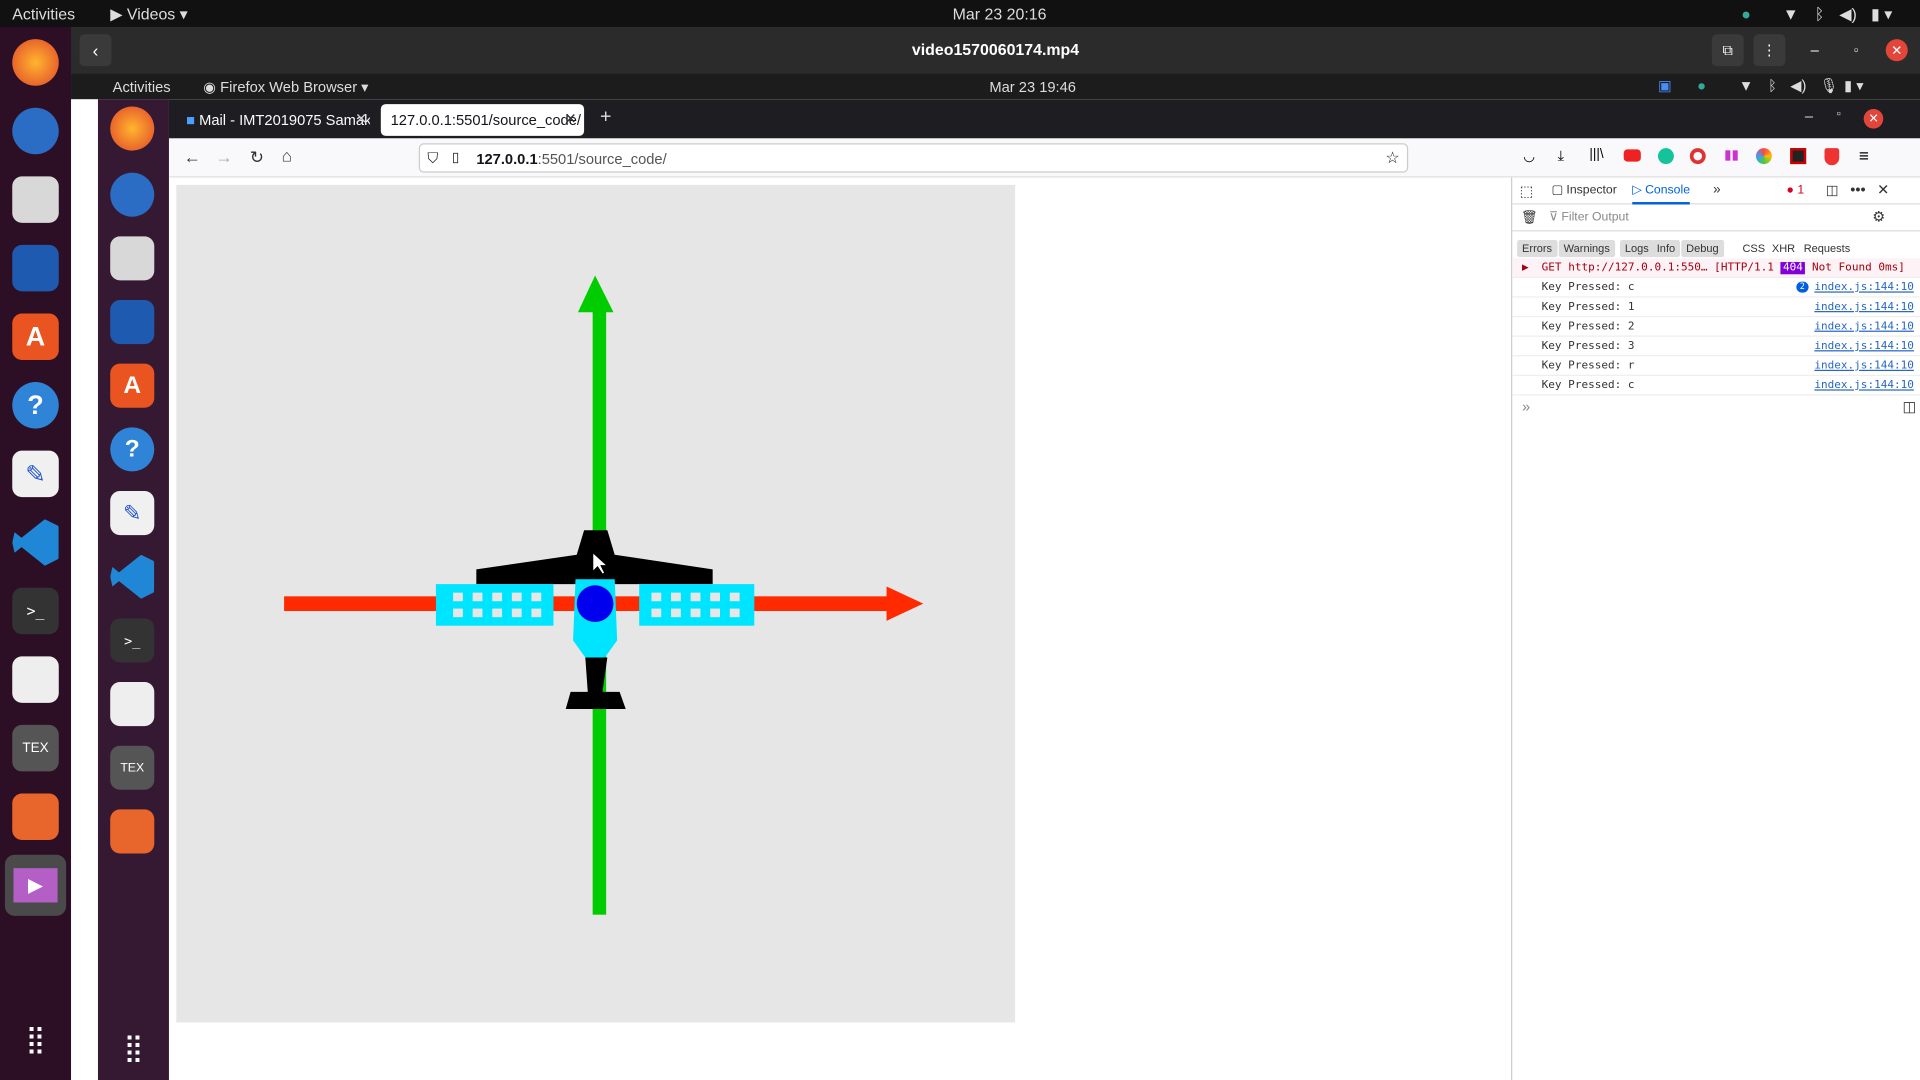 Image resolution: width=1920 pixels, height=1080 pixels. I want to click on filter-output-input: ⊽ Filter Output, so click(1589, 217).